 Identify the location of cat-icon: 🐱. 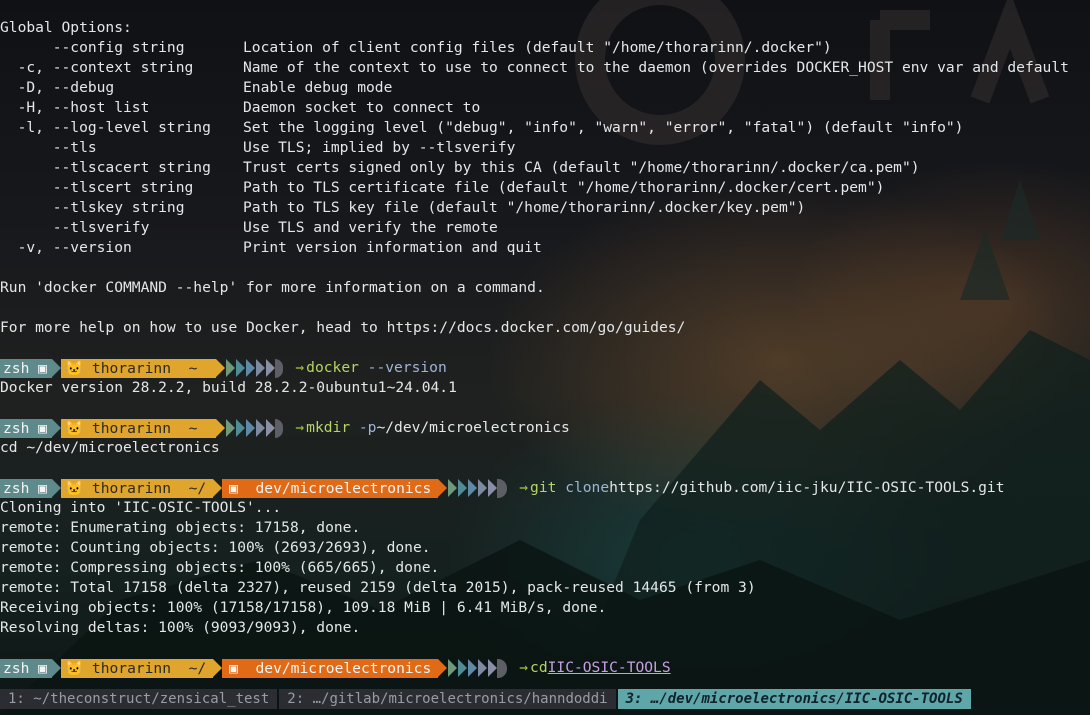
(78, 668).